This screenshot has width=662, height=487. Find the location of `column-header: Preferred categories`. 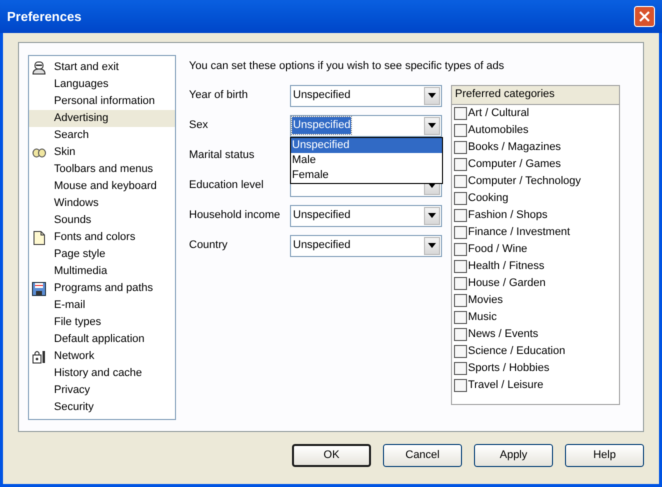

column-header: Preferred categories is located at coordinates (535, 95).